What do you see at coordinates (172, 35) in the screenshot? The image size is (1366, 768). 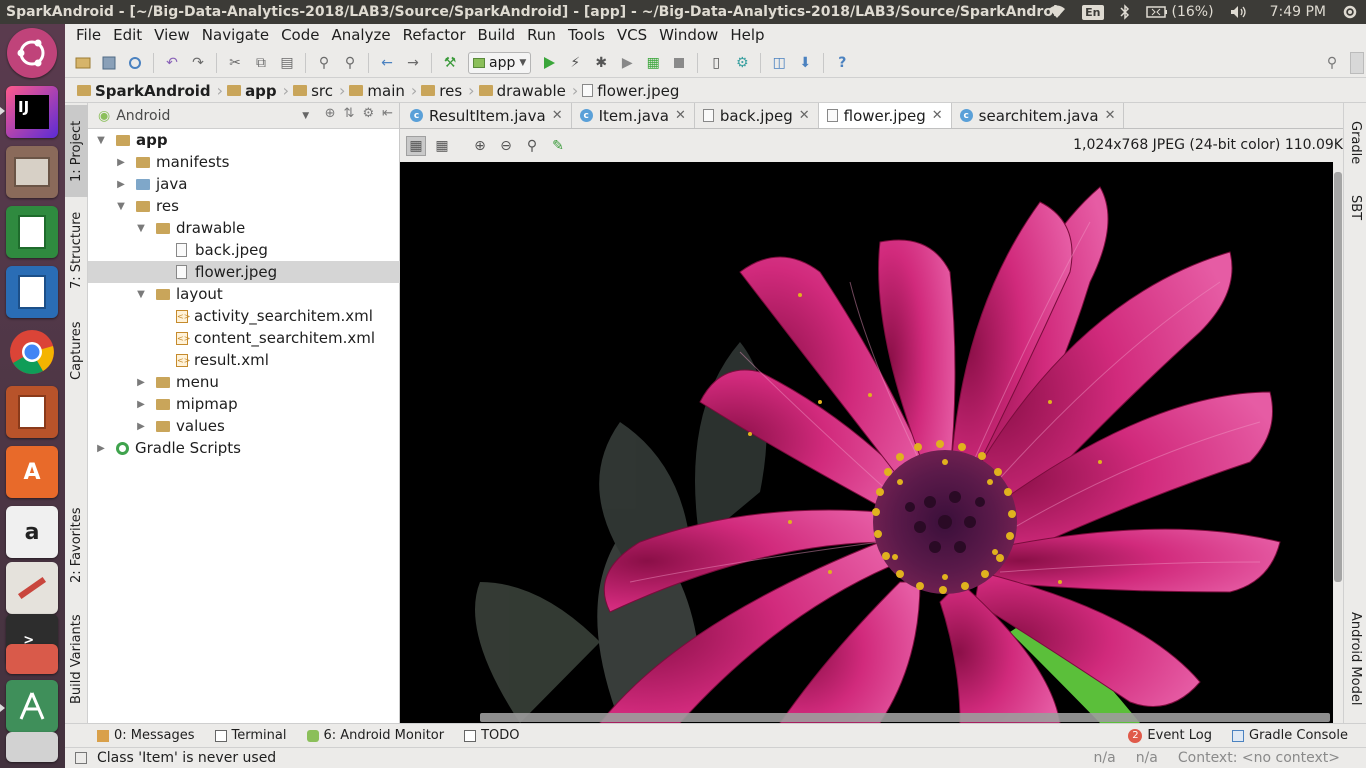 I see `menu-view: View` at bounding box center [172, 35].